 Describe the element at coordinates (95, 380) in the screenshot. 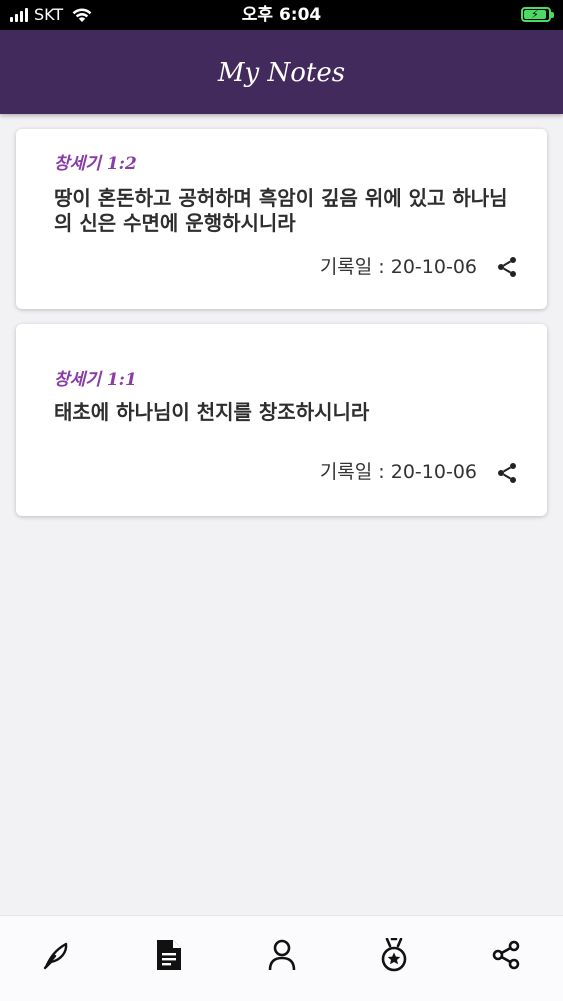

I see `note-reference: 창세기 1:1` at that location.